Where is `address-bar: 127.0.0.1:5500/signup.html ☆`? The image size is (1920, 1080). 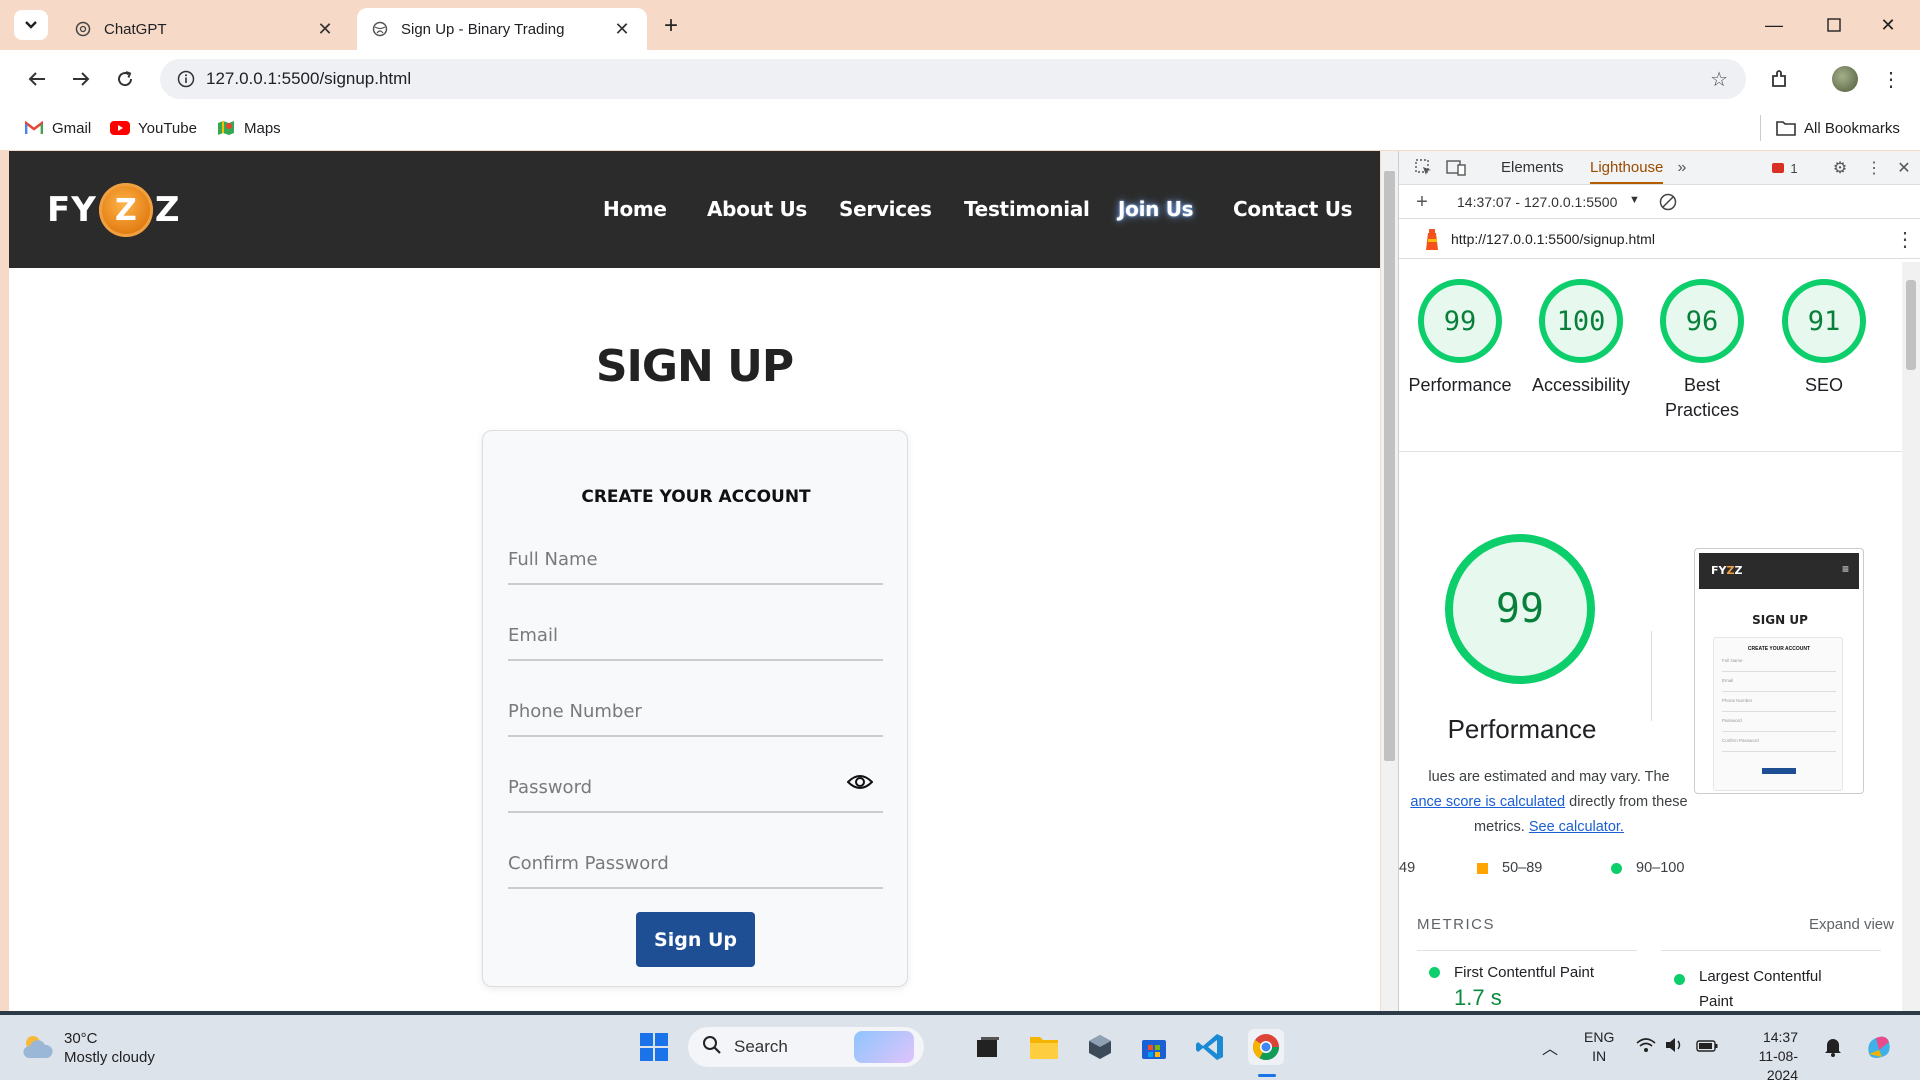 address-bar: 127.0.0.1:5500/signup.html ☆ is located at coordinates (953, 79).